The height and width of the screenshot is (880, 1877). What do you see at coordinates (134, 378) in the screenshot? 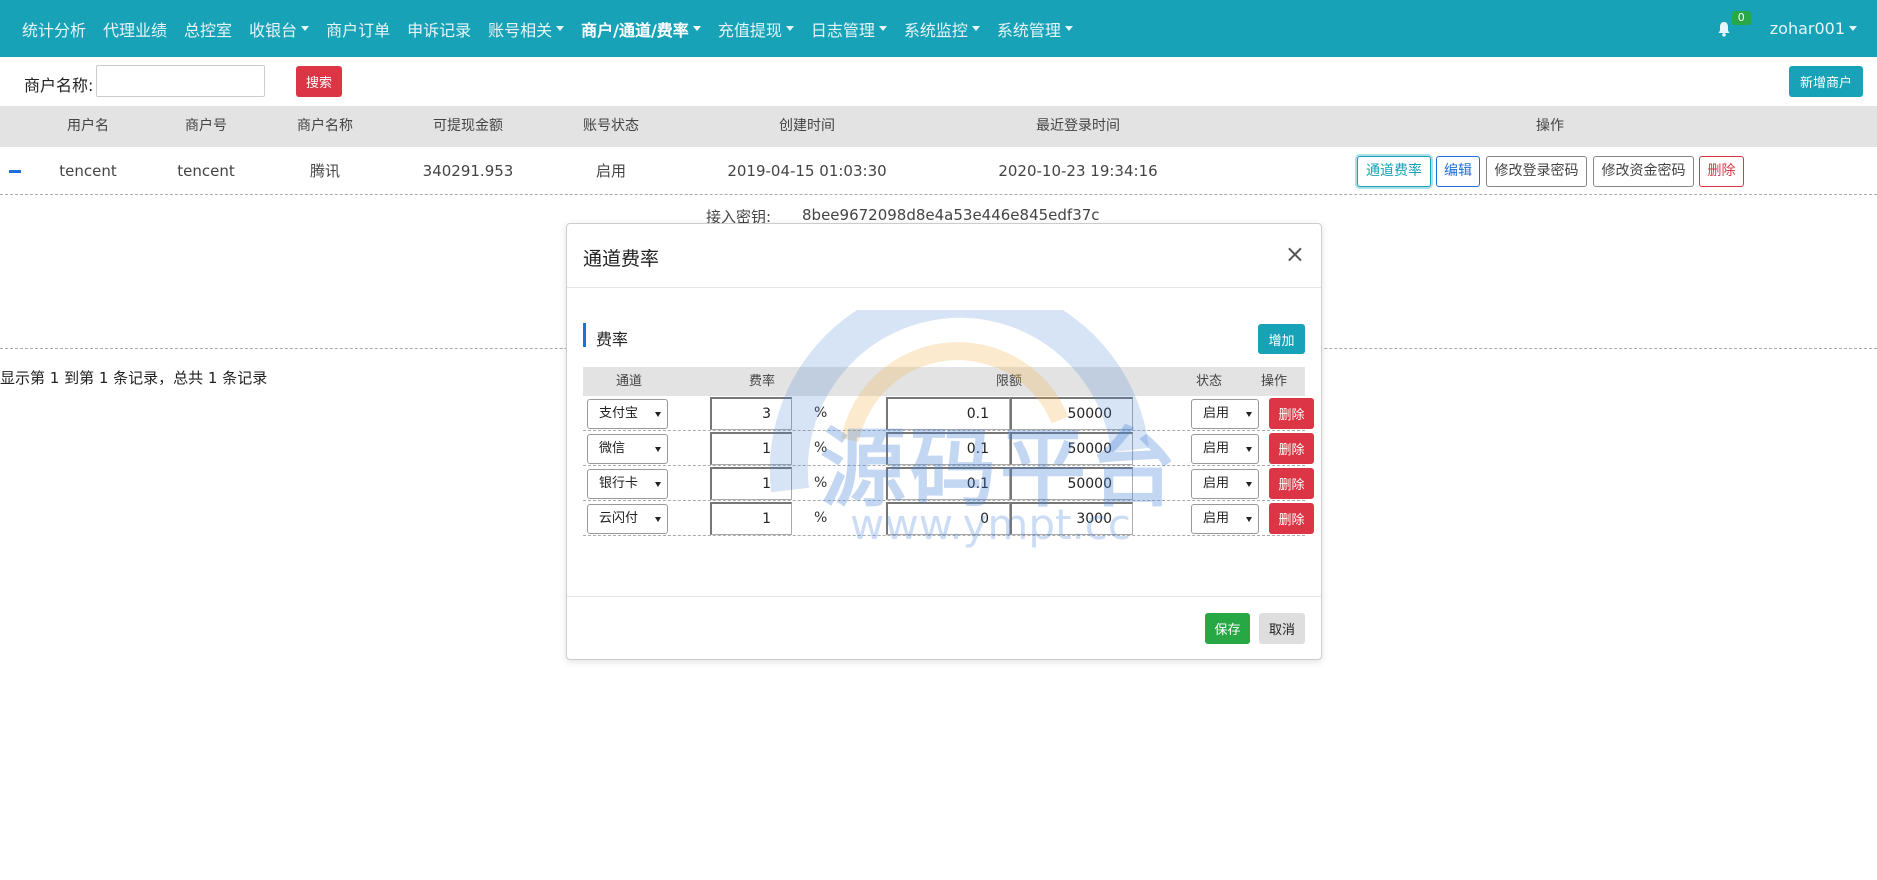
I see `pagination-info: 显示第 1 到第 1 条记录，总共 1 条记录` at bounding box center [134, 378].